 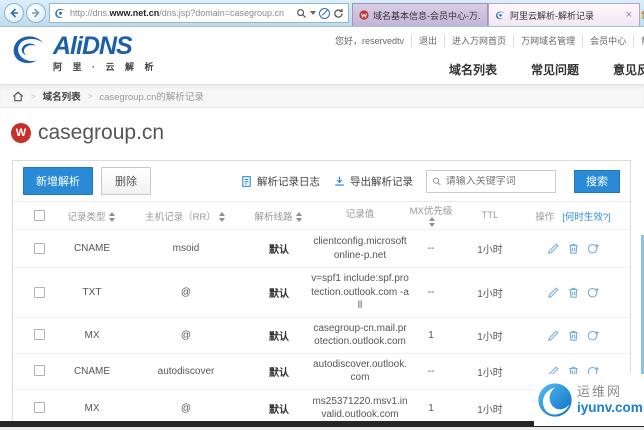 I want to click on col-header-label: 记录值, so click(x=360, y=215).